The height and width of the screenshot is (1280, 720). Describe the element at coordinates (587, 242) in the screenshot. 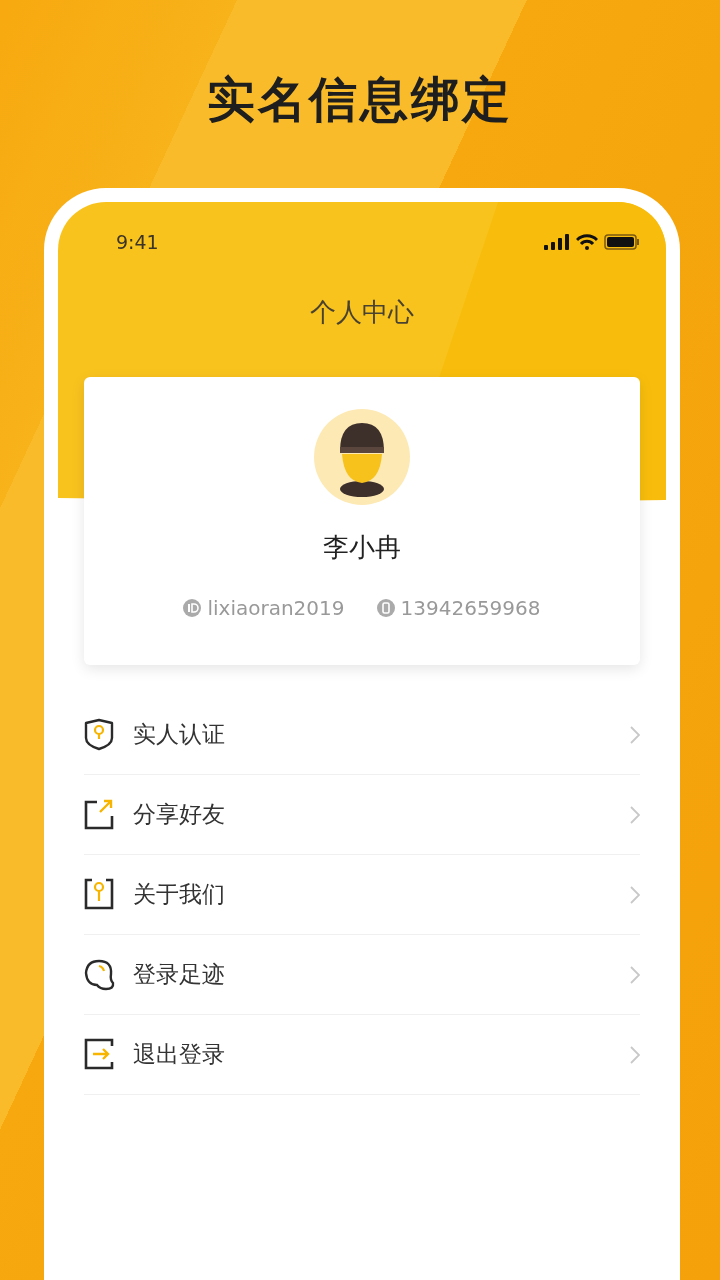

I see `wifi-icon` at that location.